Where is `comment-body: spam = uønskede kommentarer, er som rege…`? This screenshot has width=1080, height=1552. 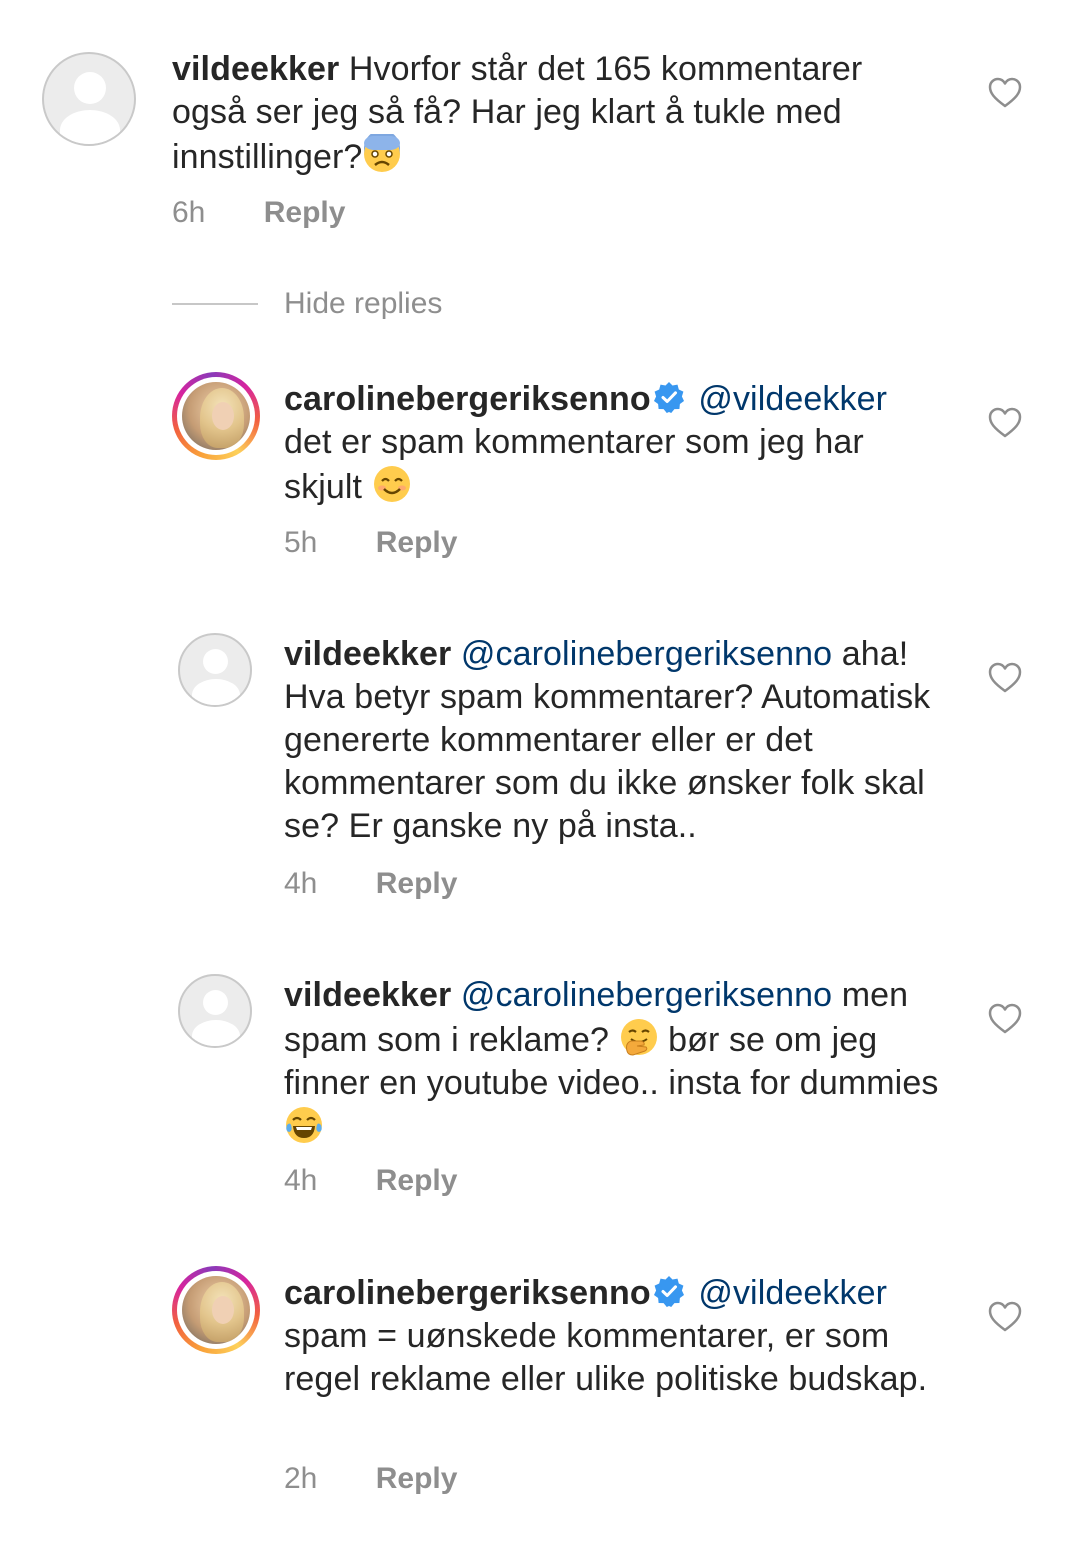
comment-body: spam = uønskede kommentarer, er som rege… is located at coordinates (606, 1357).